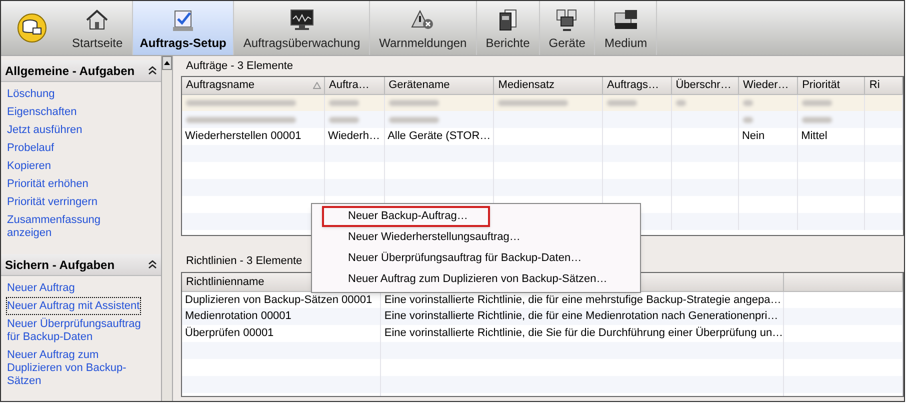  I want to click on task-link: Eigenschaften, so click(42, 112).